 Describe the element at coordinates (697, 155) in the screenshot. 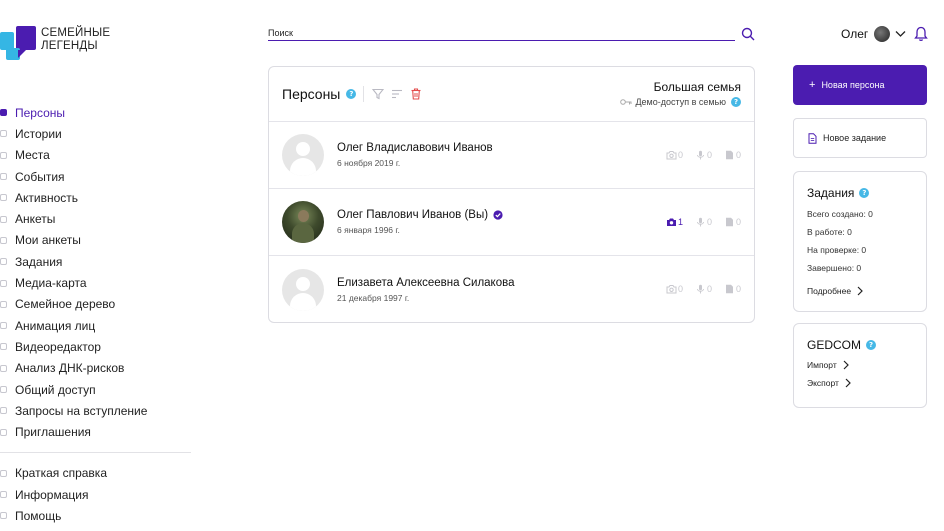

I see `person-stats: 0 0 0` at that location.